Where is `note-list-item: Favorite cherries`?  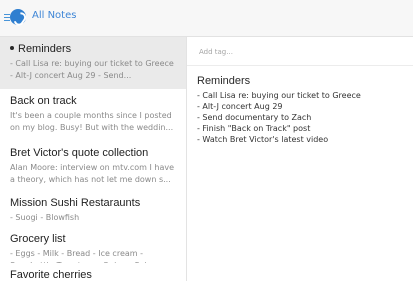 note-list-item: Favorite cherries is located at coordinates (93, 272).